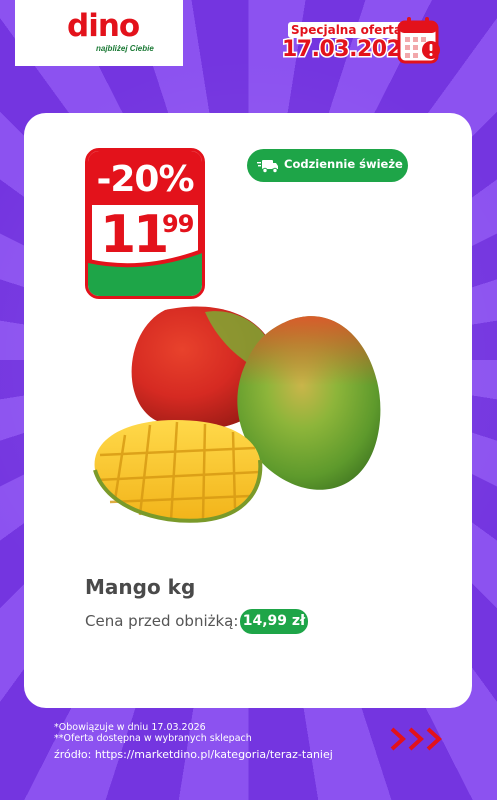 This screenshot has width=497, height=800. Describe the element at coordinates (145, 272) in the screenshot. I see `price-tag-wave` at that location.